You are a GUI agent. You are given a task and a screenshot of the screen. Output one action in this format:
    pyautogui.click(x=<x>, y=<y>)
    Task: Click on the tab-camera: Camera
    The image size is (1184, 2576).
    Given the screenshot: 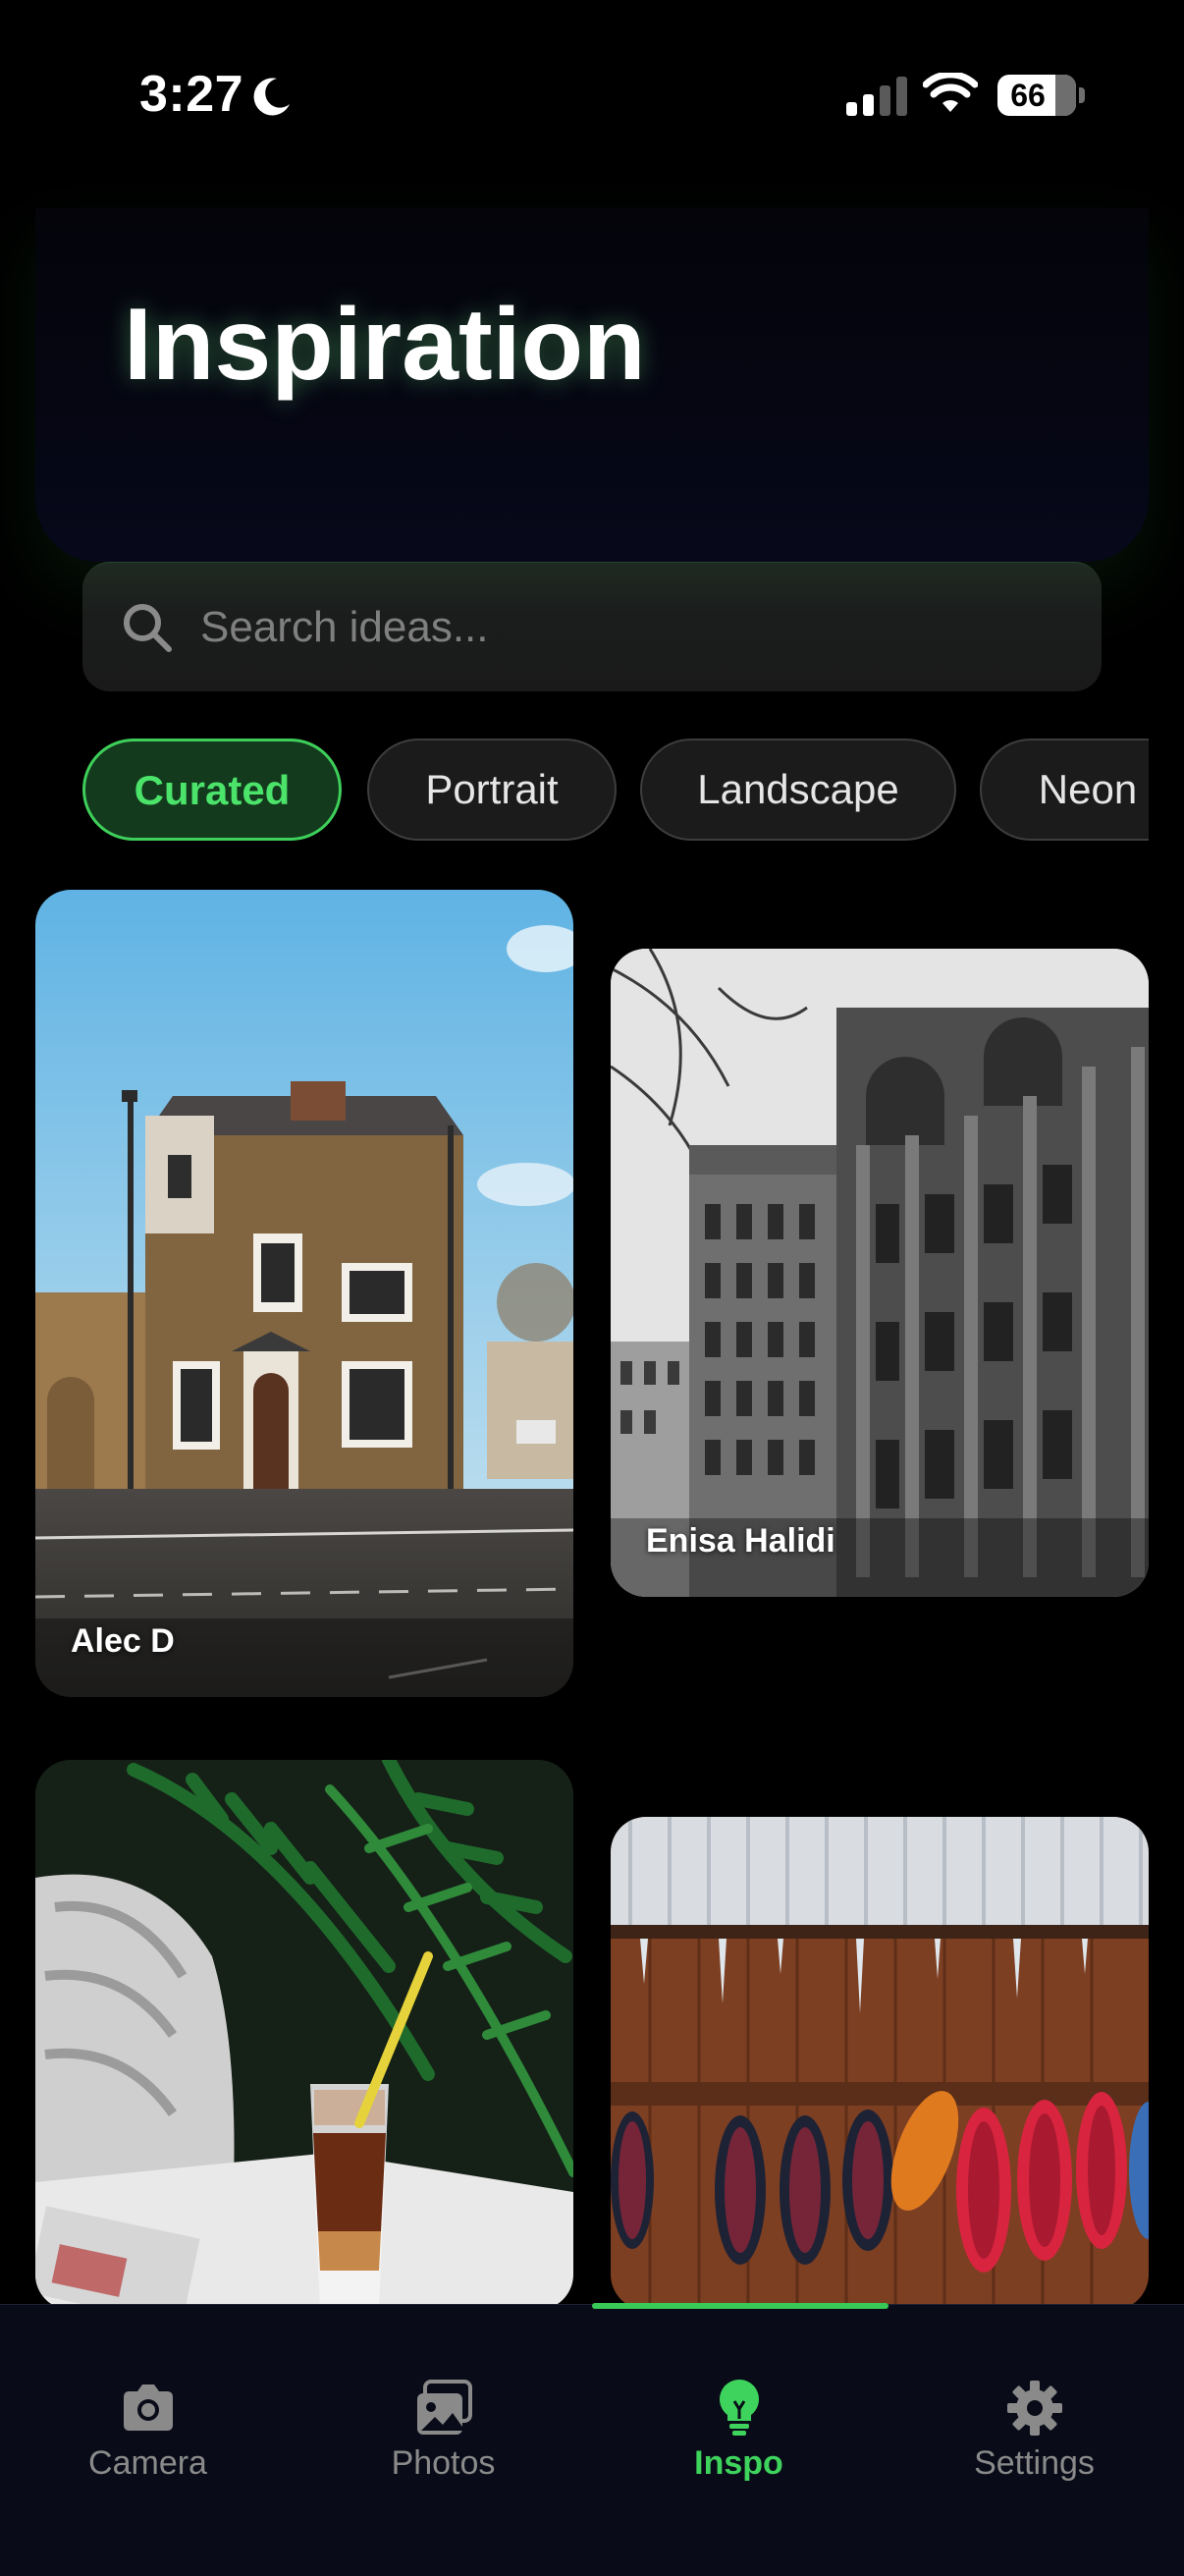 What is the action you would take?
    pyautogui.click(x=148, y=2403)
    